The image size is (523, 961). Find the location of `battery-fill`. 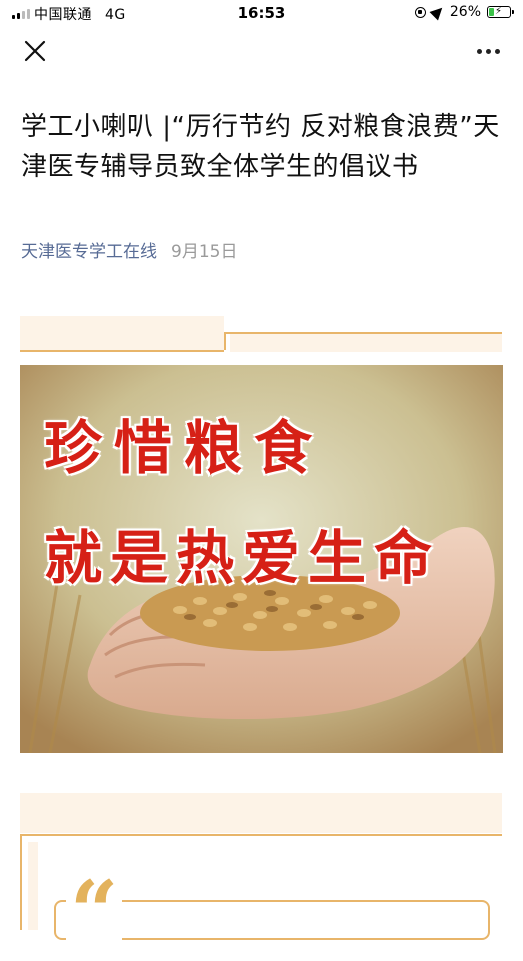

battery-fill is located at coordinates (491, 12).